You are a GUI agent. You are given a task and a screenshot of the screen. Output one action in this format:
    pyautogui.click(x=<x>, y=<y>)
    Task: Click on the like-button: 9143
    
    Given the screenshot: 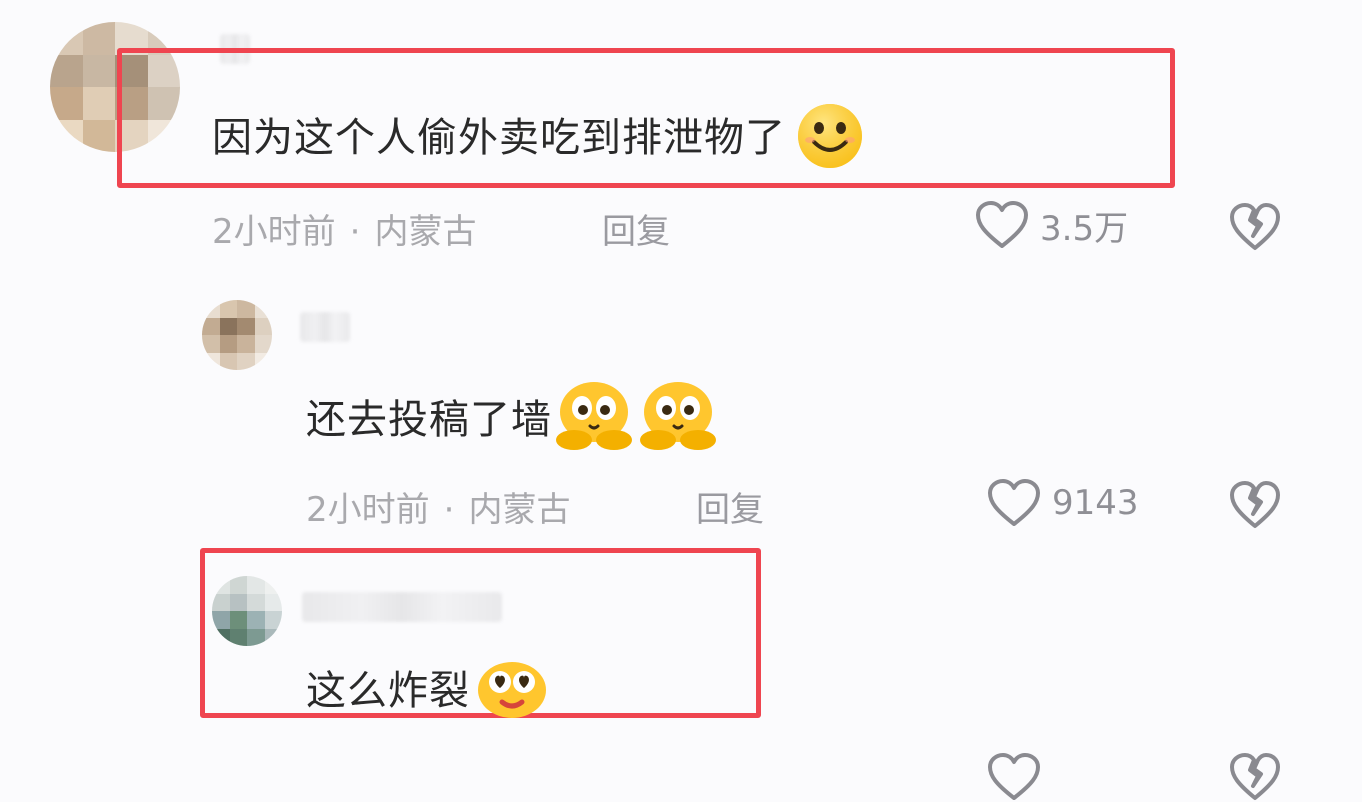 What is the action you would take?
    pyautogui.click(x=1062, y=503)
    